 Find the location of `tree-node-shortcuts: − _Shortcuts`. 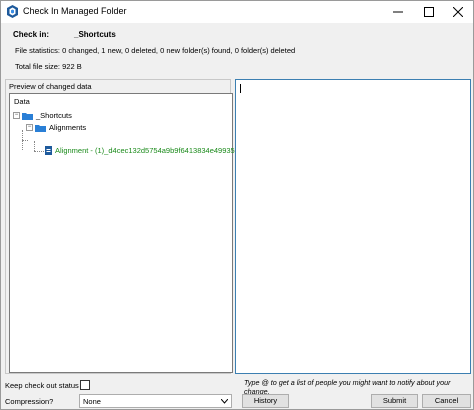

tree-node-shortcuts: − _Shortcuts is located at coordinates (42, 115).